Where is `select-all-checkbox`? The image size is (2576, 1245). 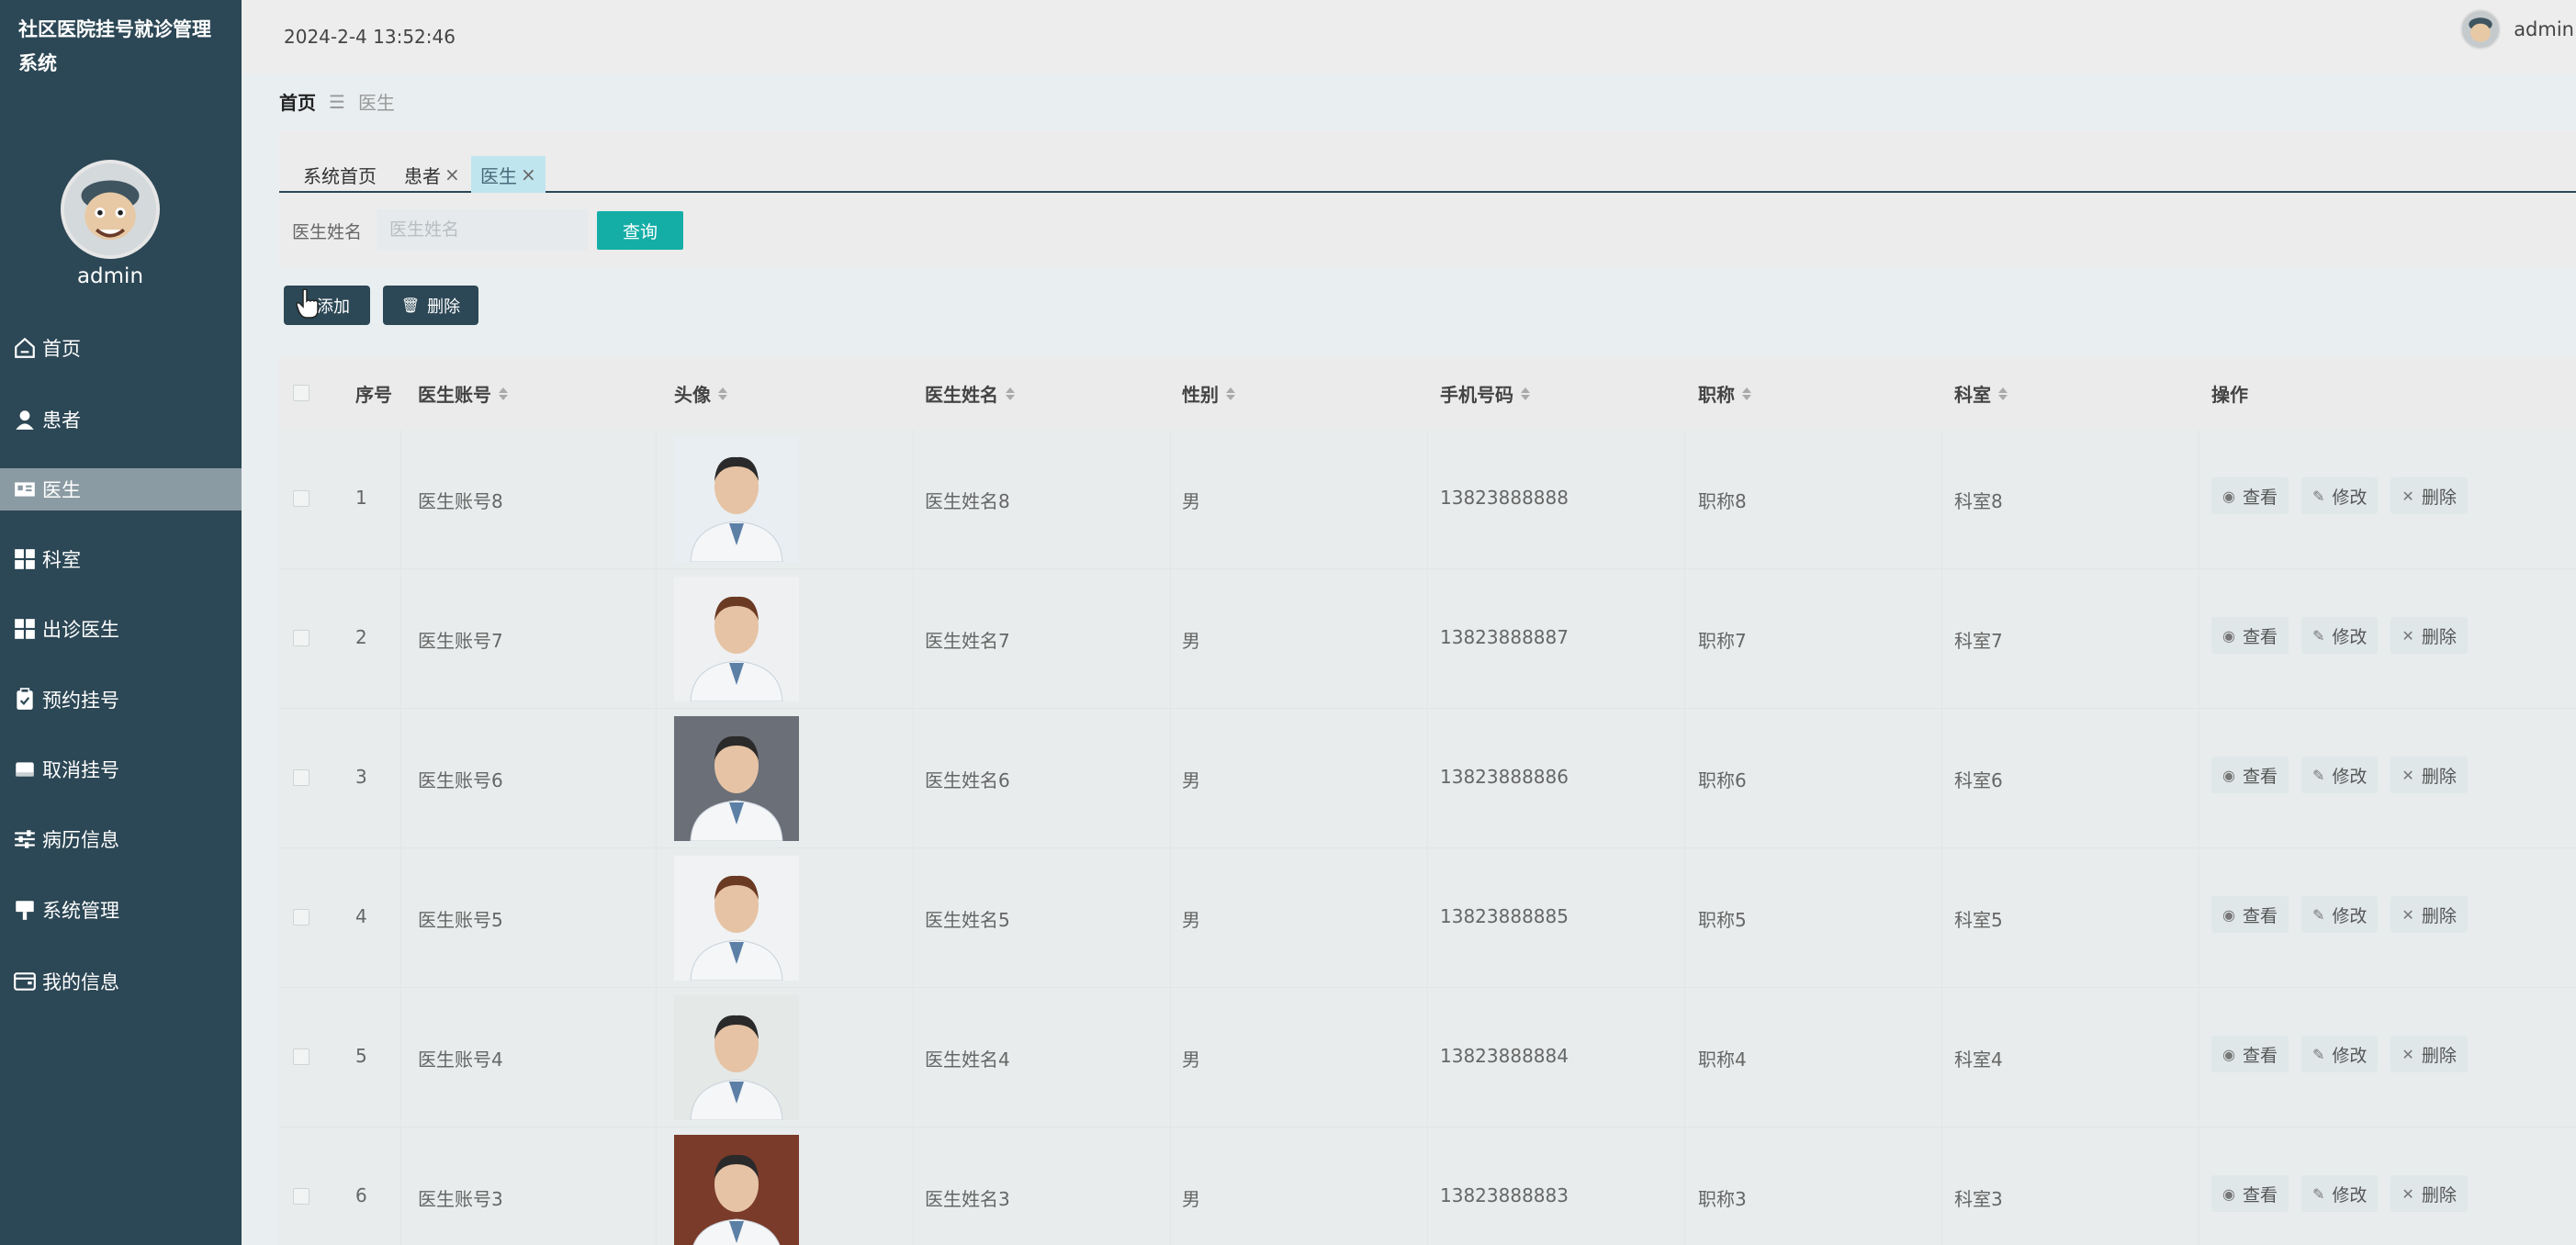 select-all-checkbox is located at coordinates (301, 393).